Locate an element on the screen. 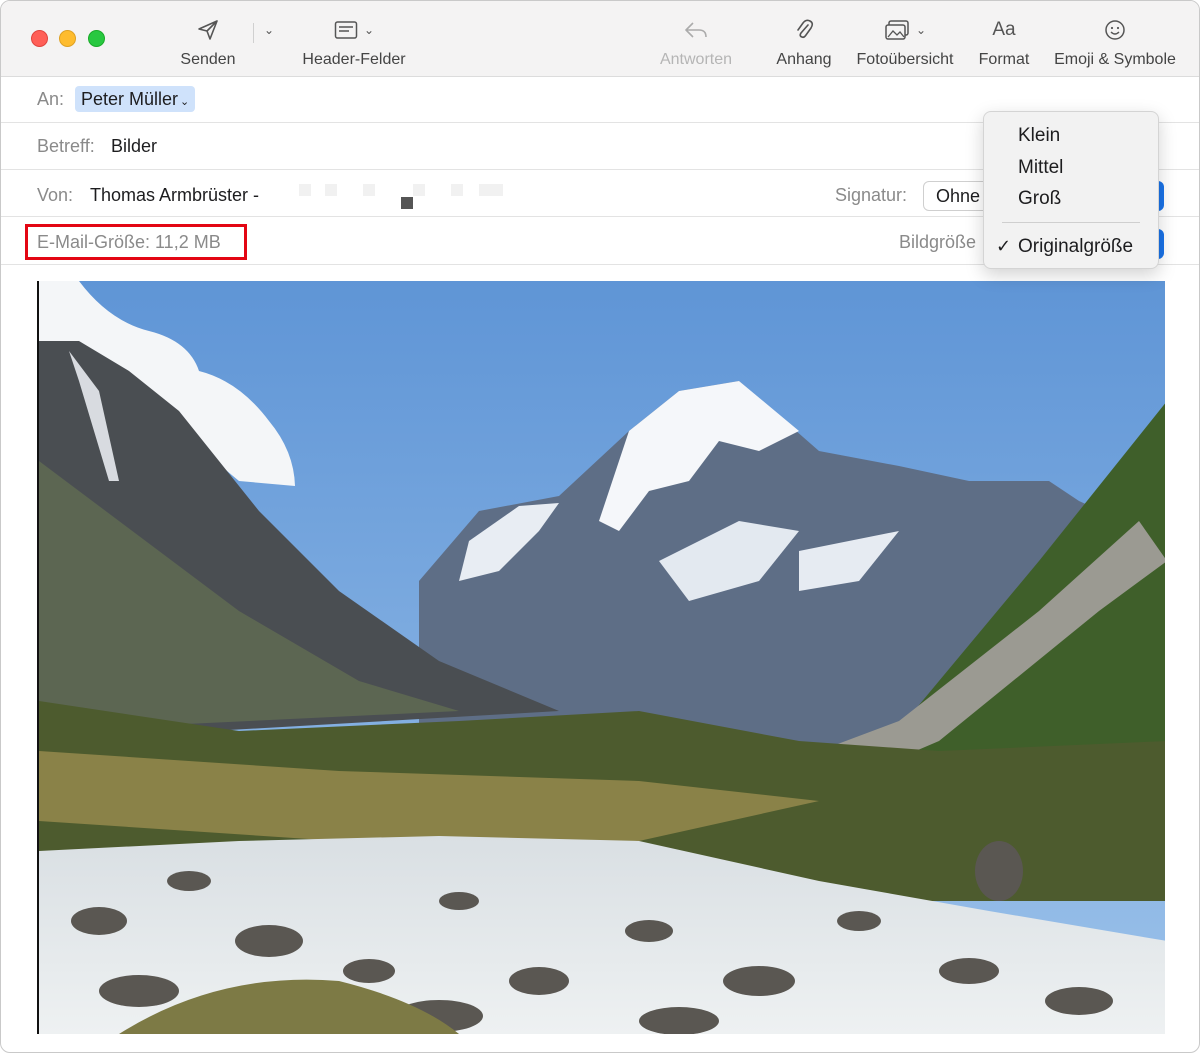 The height and width of the screenshot is (1053, 1200). send-options-button: ⌄ is located at coordinates (269, 30).